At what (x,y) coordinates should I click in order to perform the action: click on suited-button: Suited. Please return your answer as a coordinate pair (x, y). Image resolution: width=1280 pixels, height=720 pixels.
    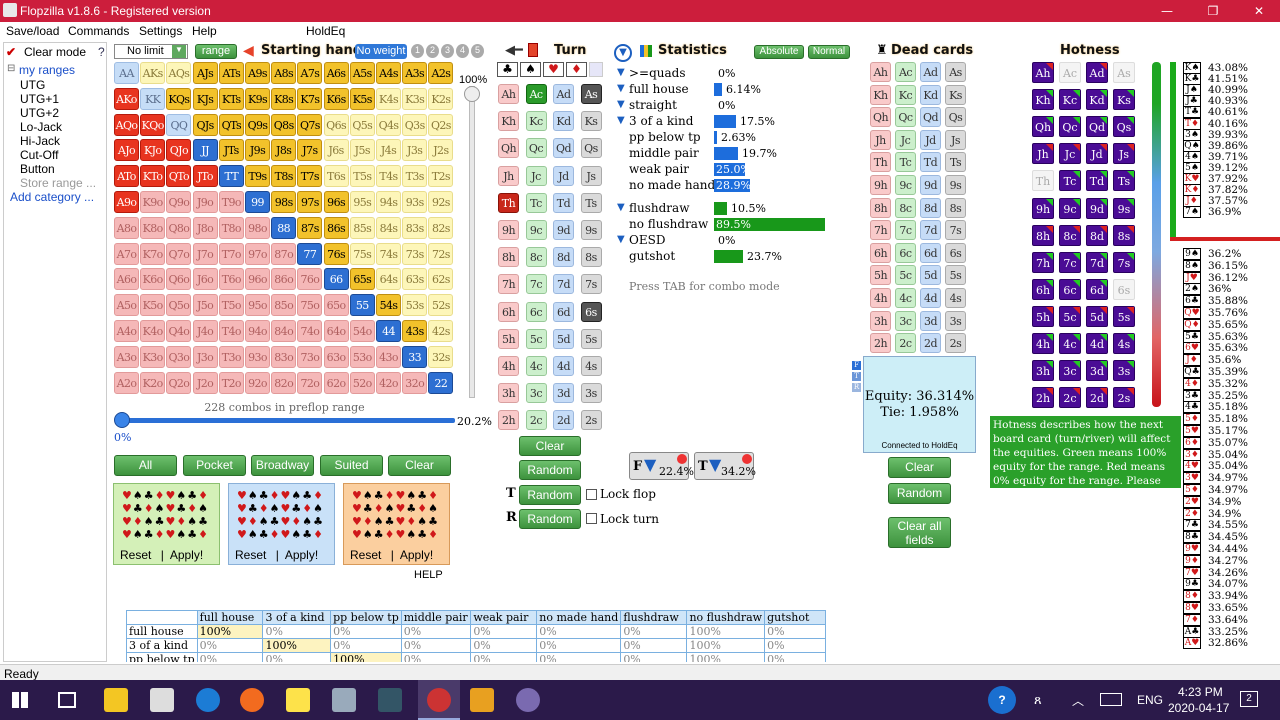
    Looking at the image, I should click on (351, 465).